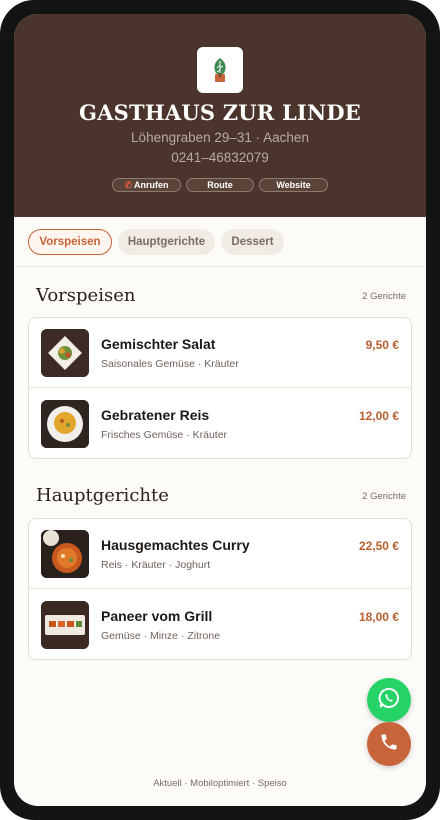 The height and width of the screenshot is (820, 440). Describe the element at coordinates (102, 495) in the screenshot. I see `section-title: Hauptgerichte` at that location.